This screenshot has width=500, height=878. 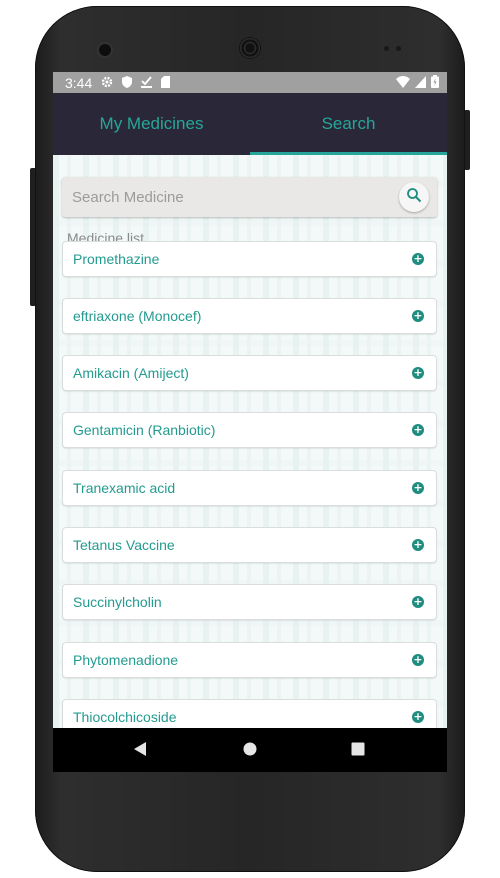 What do you see at coordinates (124, 488) in the screenshot?
I see `medicine-name: Tranexamic acid` at bounding box center [124, 488].